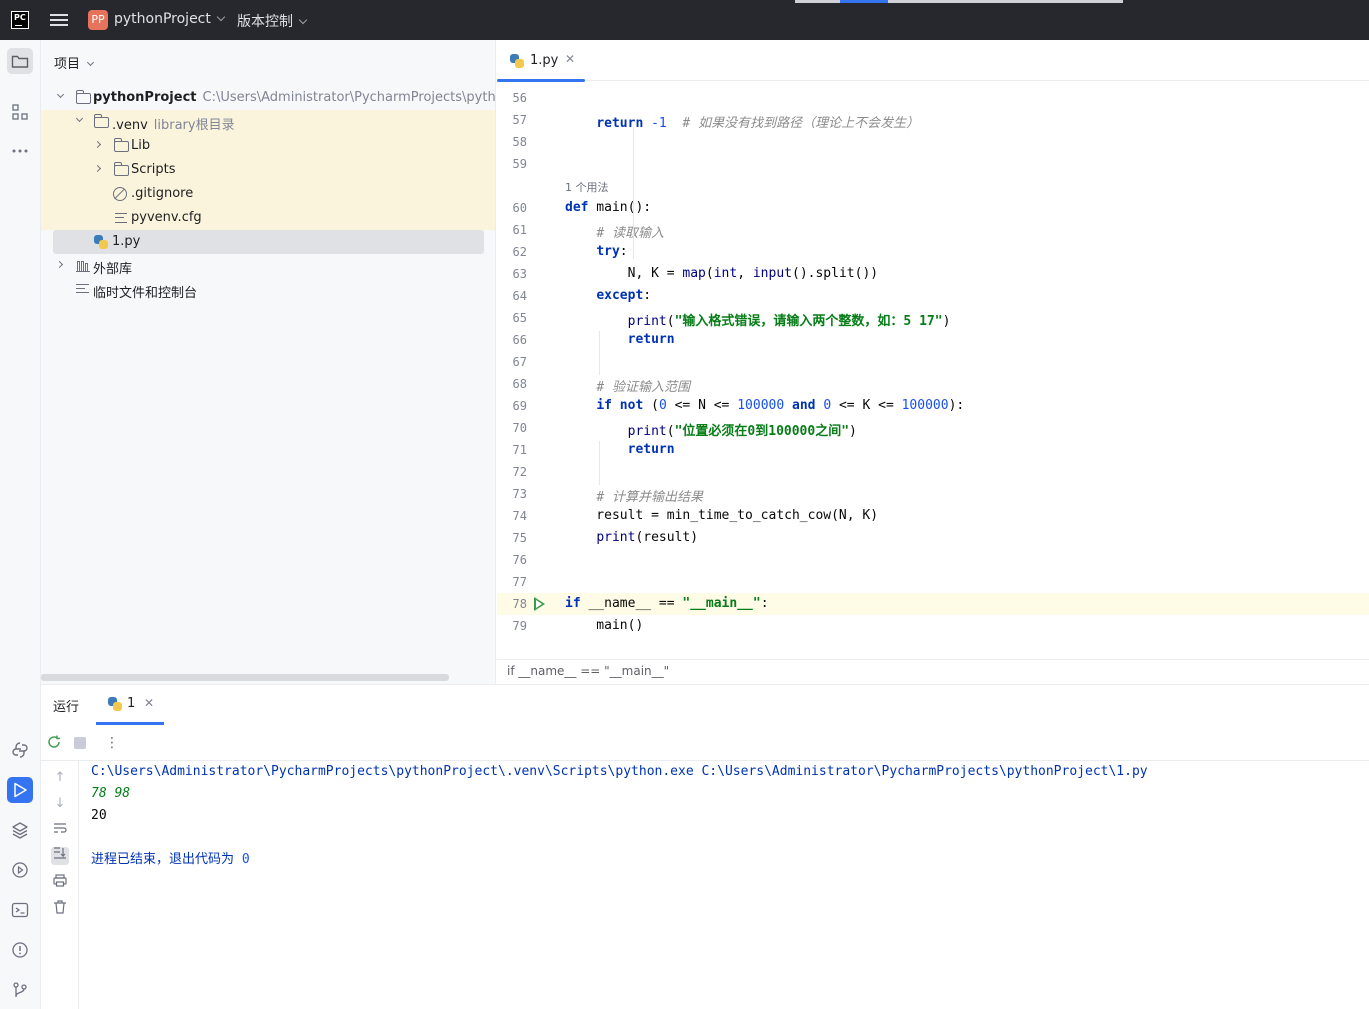  What do you see at coordinates (20, 990) in the screenshot?
I see `git-branch-icon` at bounding box center [20, 990].